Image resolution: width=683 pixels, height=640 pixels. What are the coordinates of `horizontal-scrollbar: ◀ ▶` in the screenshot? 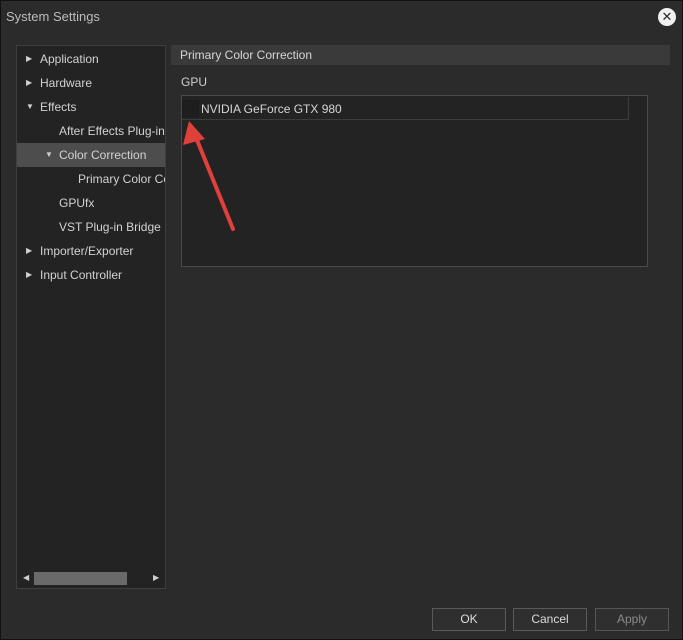 It's located at (91, 578).